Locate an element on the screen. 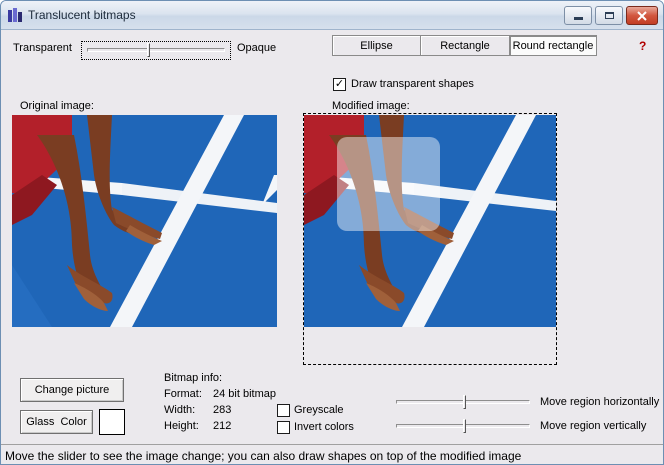 The width and height of the screenshot is (664, 465). height-label: Height: is located at coordinates (181, 426).